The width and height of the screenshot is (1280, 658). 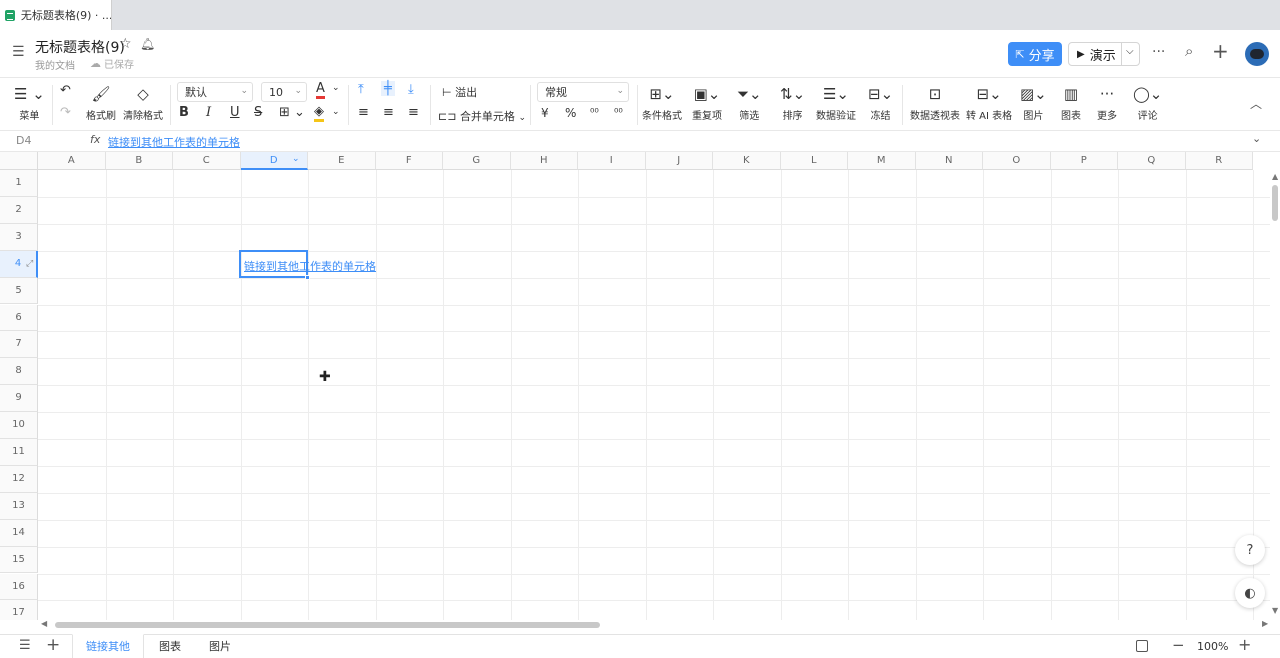 What do you see at coordinates (707, 102) in the screenshot?
I see `duplicates-button: ▣⌄ 重复项` at bounding box center [707, 102].